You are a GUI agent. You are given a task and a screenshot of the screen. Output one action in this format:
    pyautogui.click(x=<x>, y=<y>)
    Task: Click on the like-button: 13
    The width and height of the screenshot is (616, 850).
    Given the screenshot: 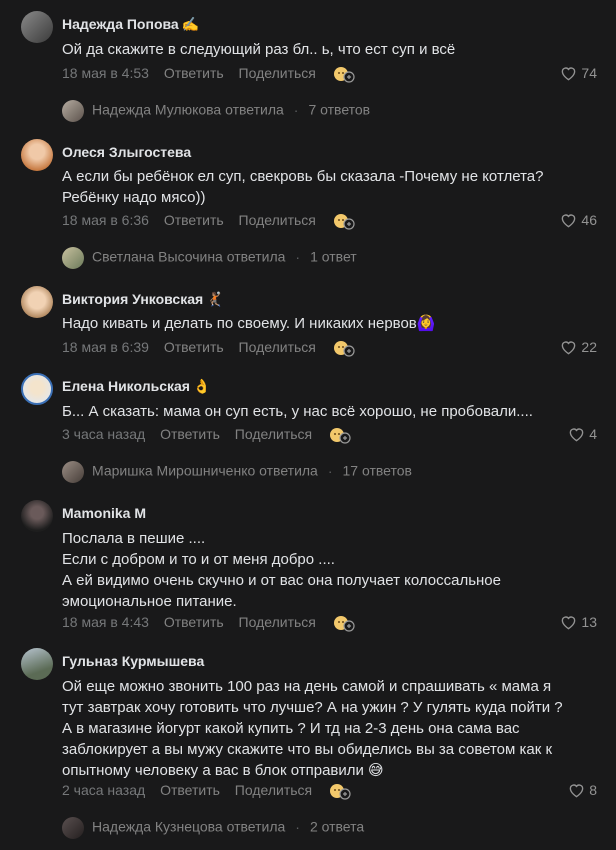 What is the action you would take?
    pyautogui.click(x=578, y=622)
    